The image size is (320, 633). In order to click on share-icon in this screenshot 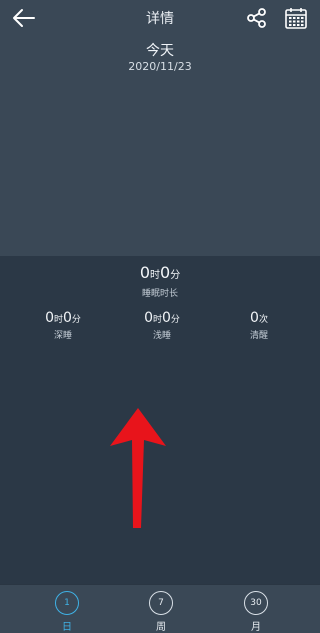, I will do `click(256, 18)`.